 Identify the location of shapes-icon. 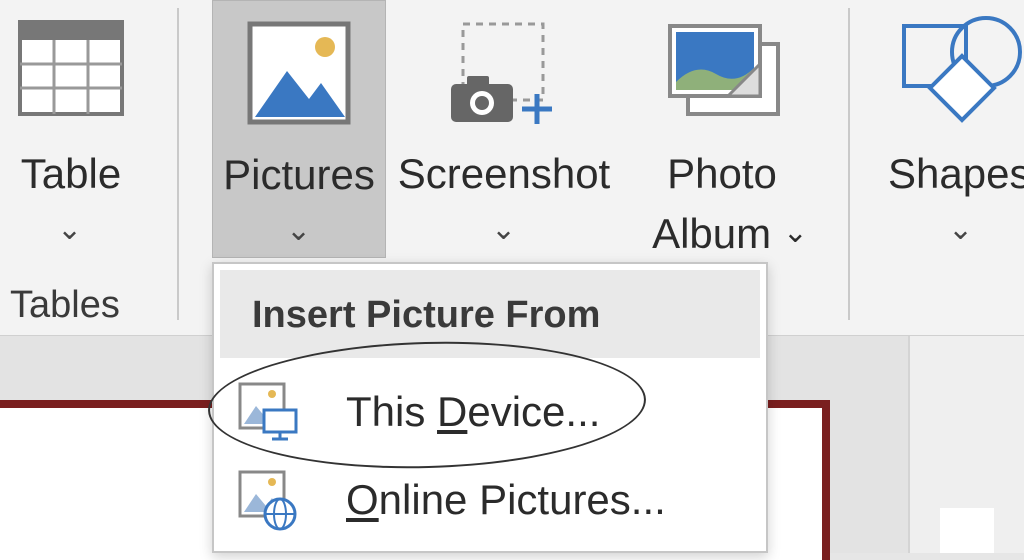
(962, 69).